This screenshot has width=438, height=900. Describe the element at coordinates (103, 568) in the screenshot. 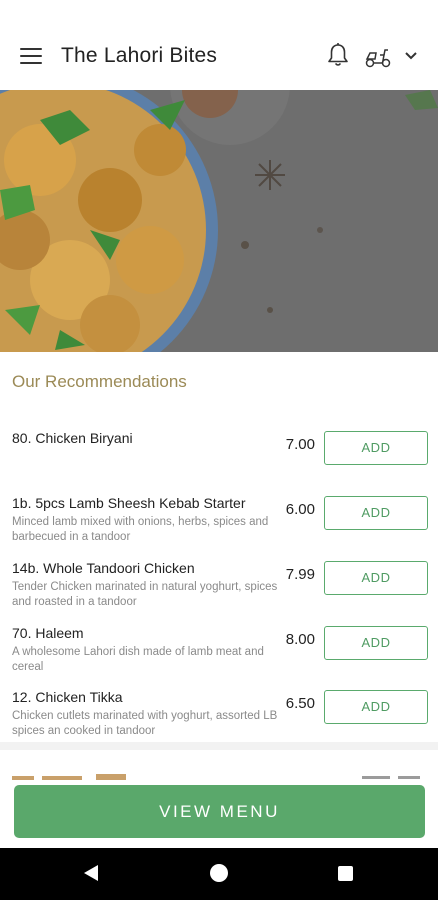

I see `item-name: 14b. Whole Tandoori Chicken` at that location.